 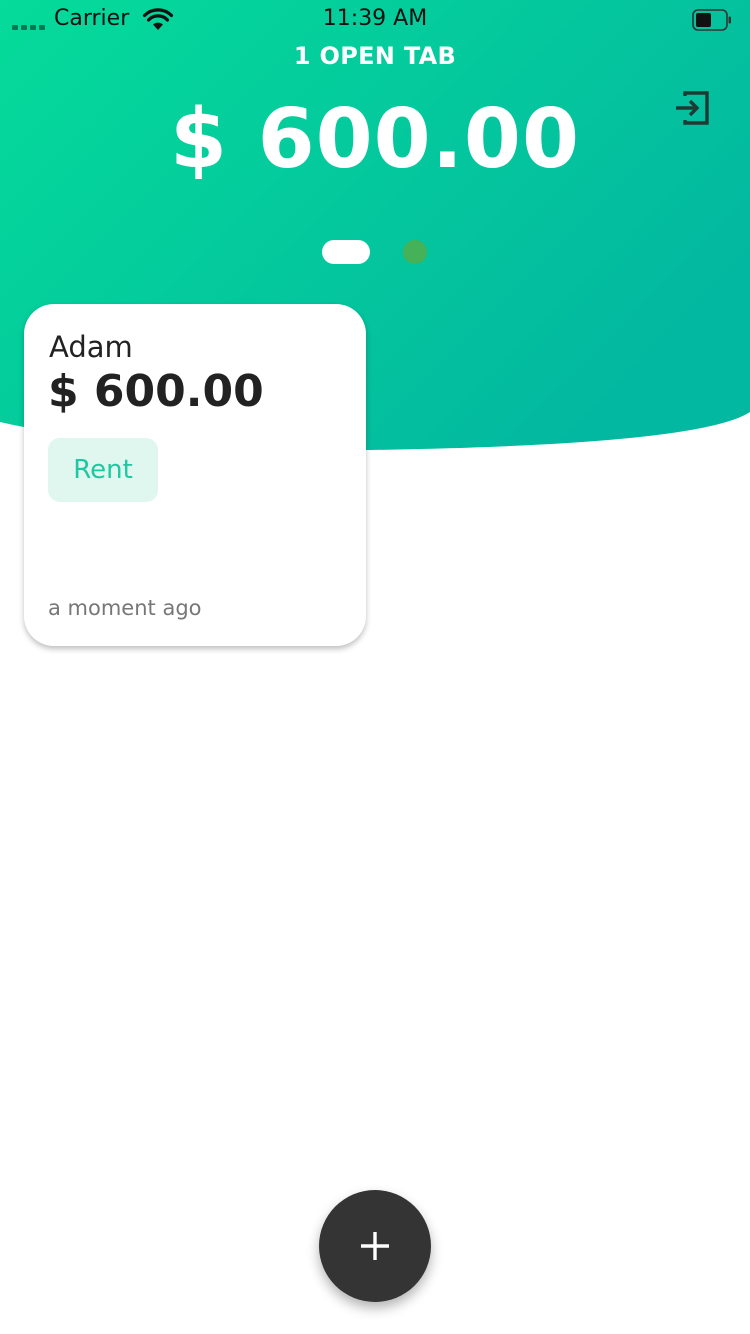 I want to click on add-tab-button, so click(x=375, y=1246).